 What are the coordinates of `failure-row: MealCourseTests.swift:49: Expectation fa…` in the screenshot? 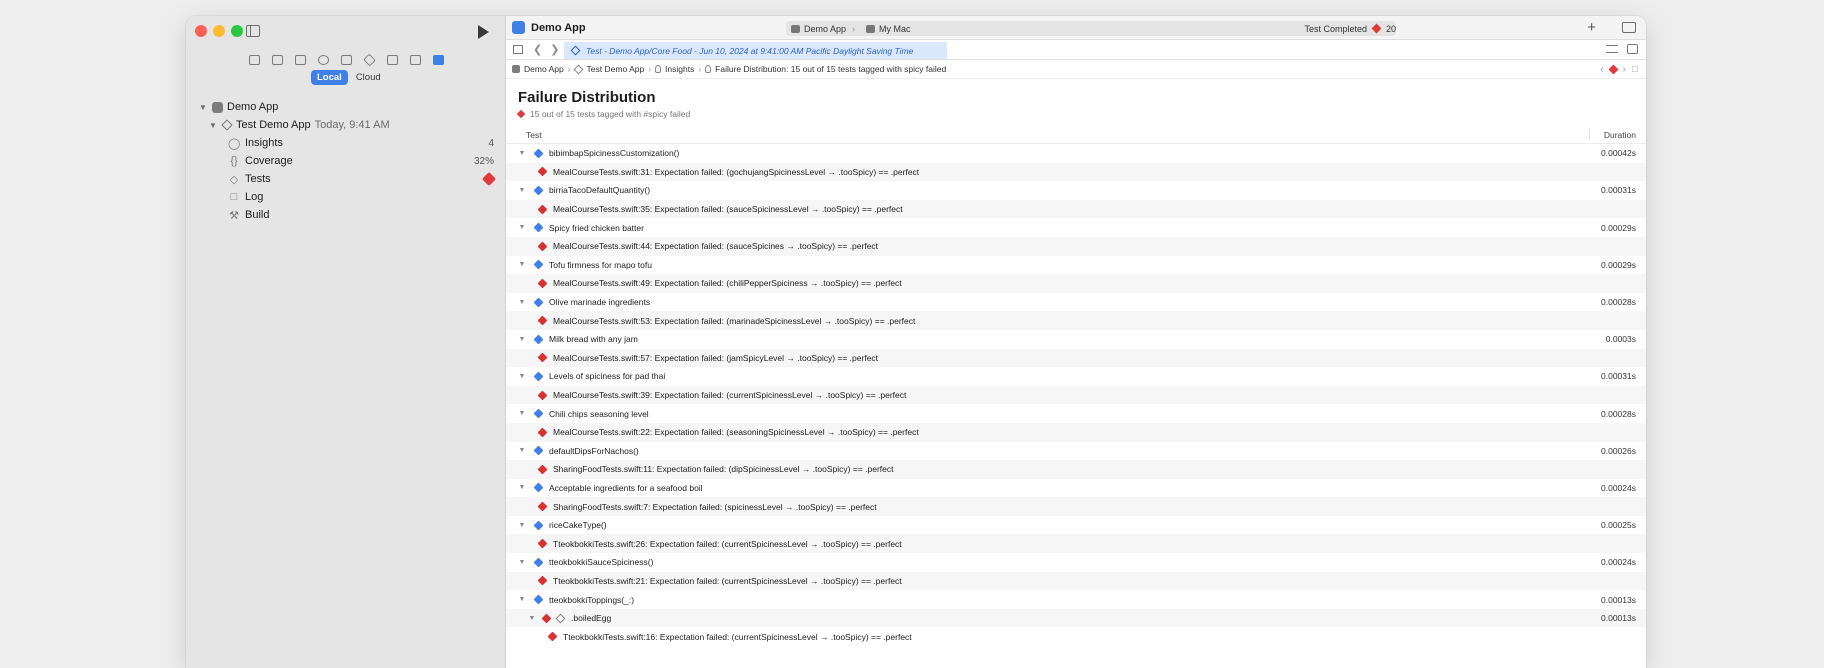 It's located at (1076, 283).